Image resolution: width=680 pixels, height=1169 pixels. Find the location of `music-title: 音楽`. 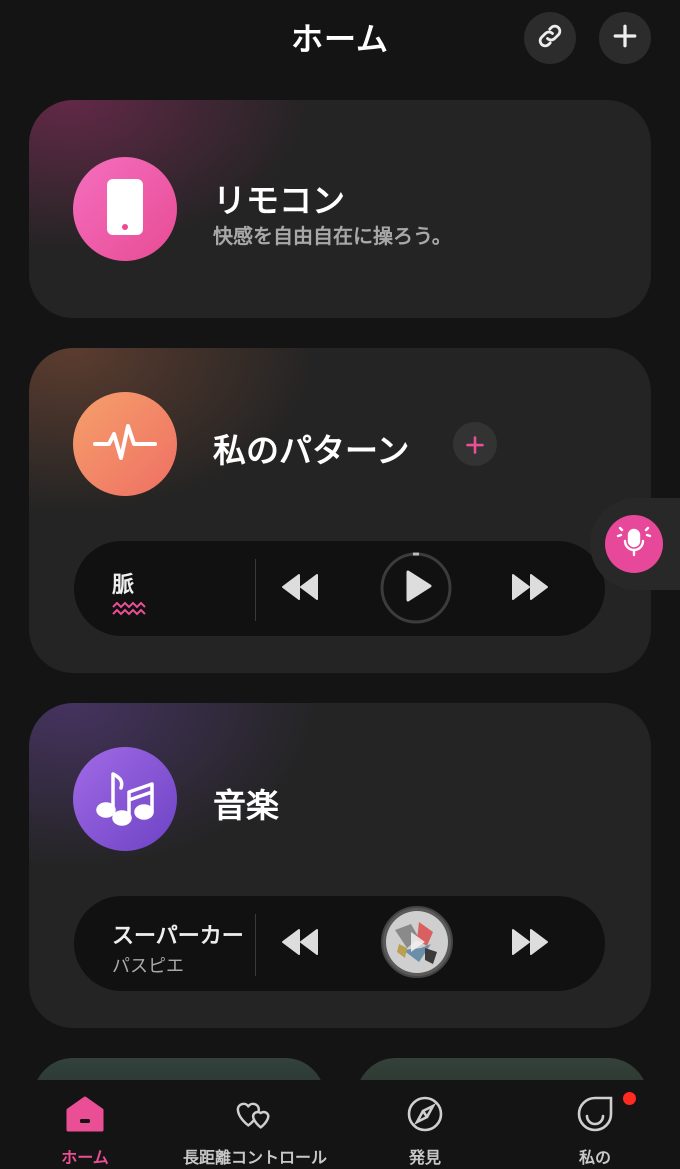

music-title: 音楽 is located at coordinates (246, 805).